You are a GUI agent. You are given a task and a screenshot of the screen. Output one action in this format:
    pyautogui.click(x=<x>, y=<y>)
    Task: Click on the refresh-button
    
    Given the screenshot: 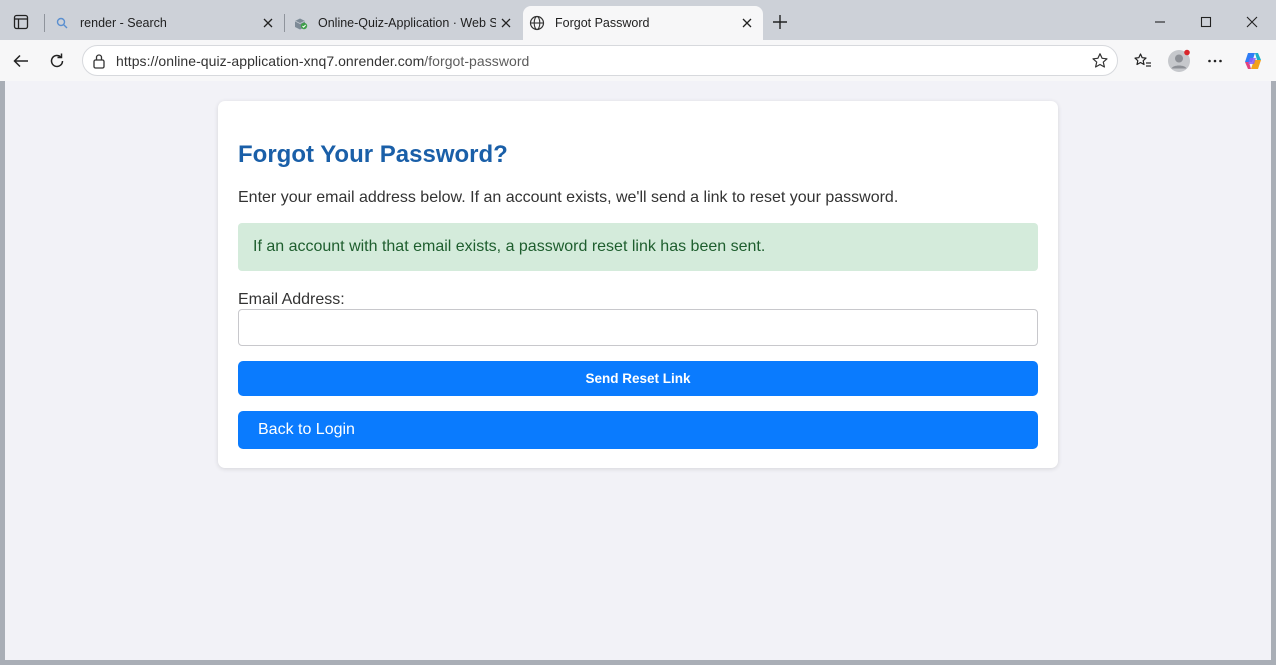 What is the action you would take?
    pyautogui.click(x=57, y=61)
    